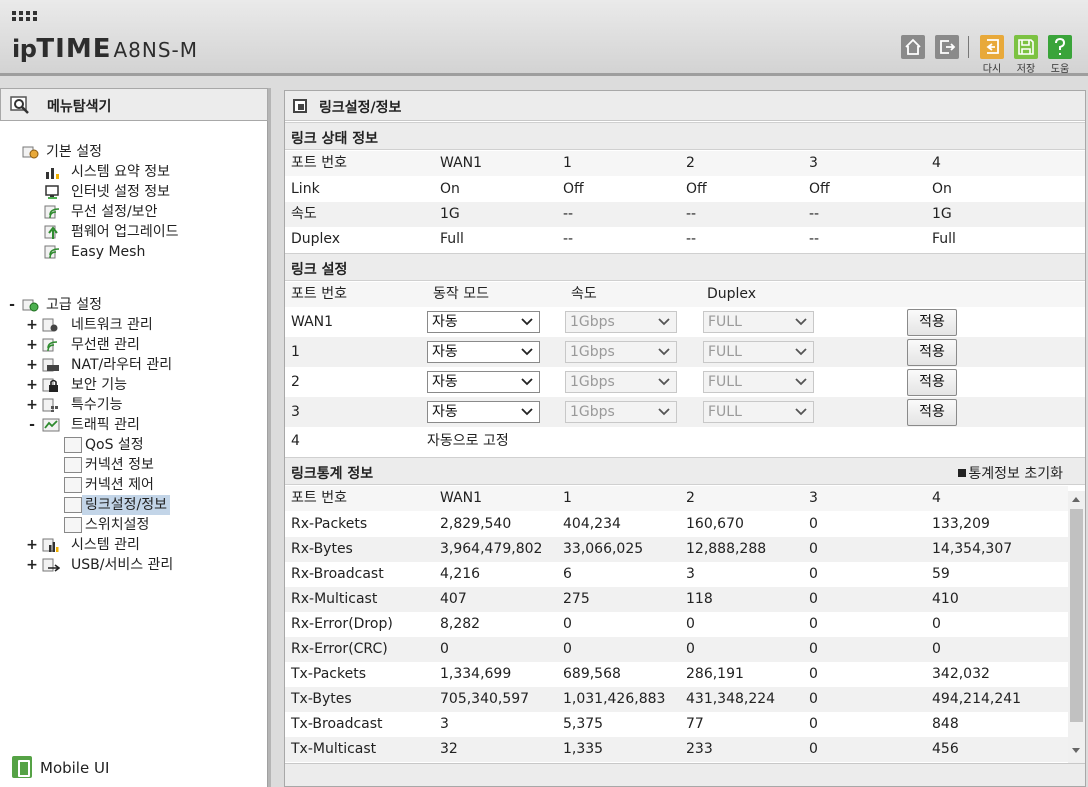 The image size is (1088, 787). I want to click on save-button, so click(1026, 47).